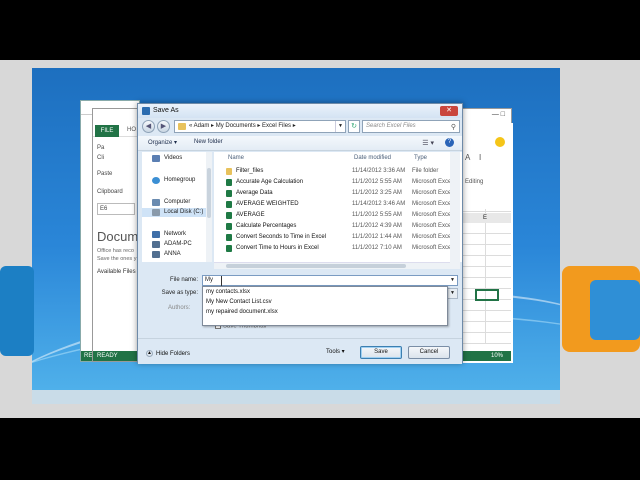  I want to click on clipboard-label: Clipboard, so click(110, 192).